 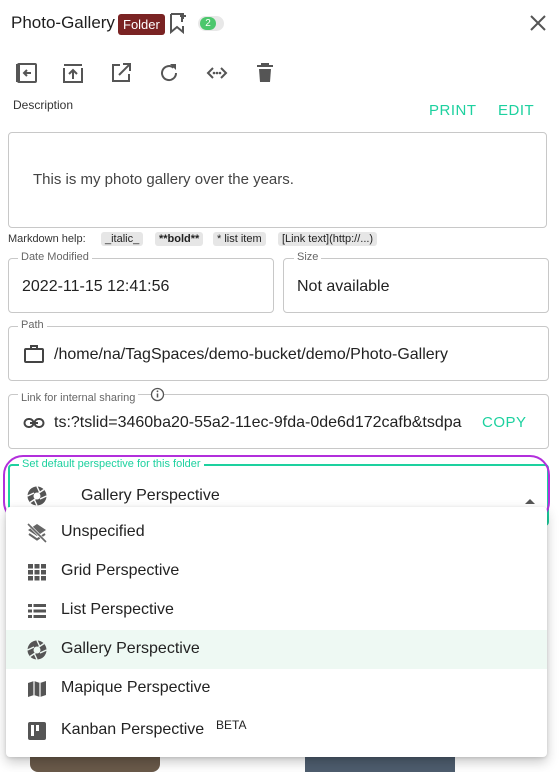 What do you see at coordinates (27, 73) in the screenshot?
I see `open-parent-icon` at bounding box center [27, 73].